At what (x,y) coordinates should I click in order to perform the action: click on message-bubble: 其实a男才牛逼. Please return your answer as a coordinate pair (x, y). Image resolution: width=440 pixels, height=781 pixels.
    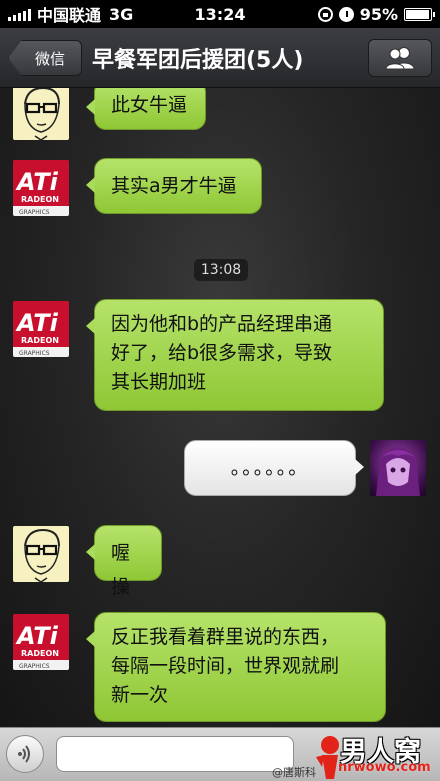
    Looking at the image, I should click on (174, 186).